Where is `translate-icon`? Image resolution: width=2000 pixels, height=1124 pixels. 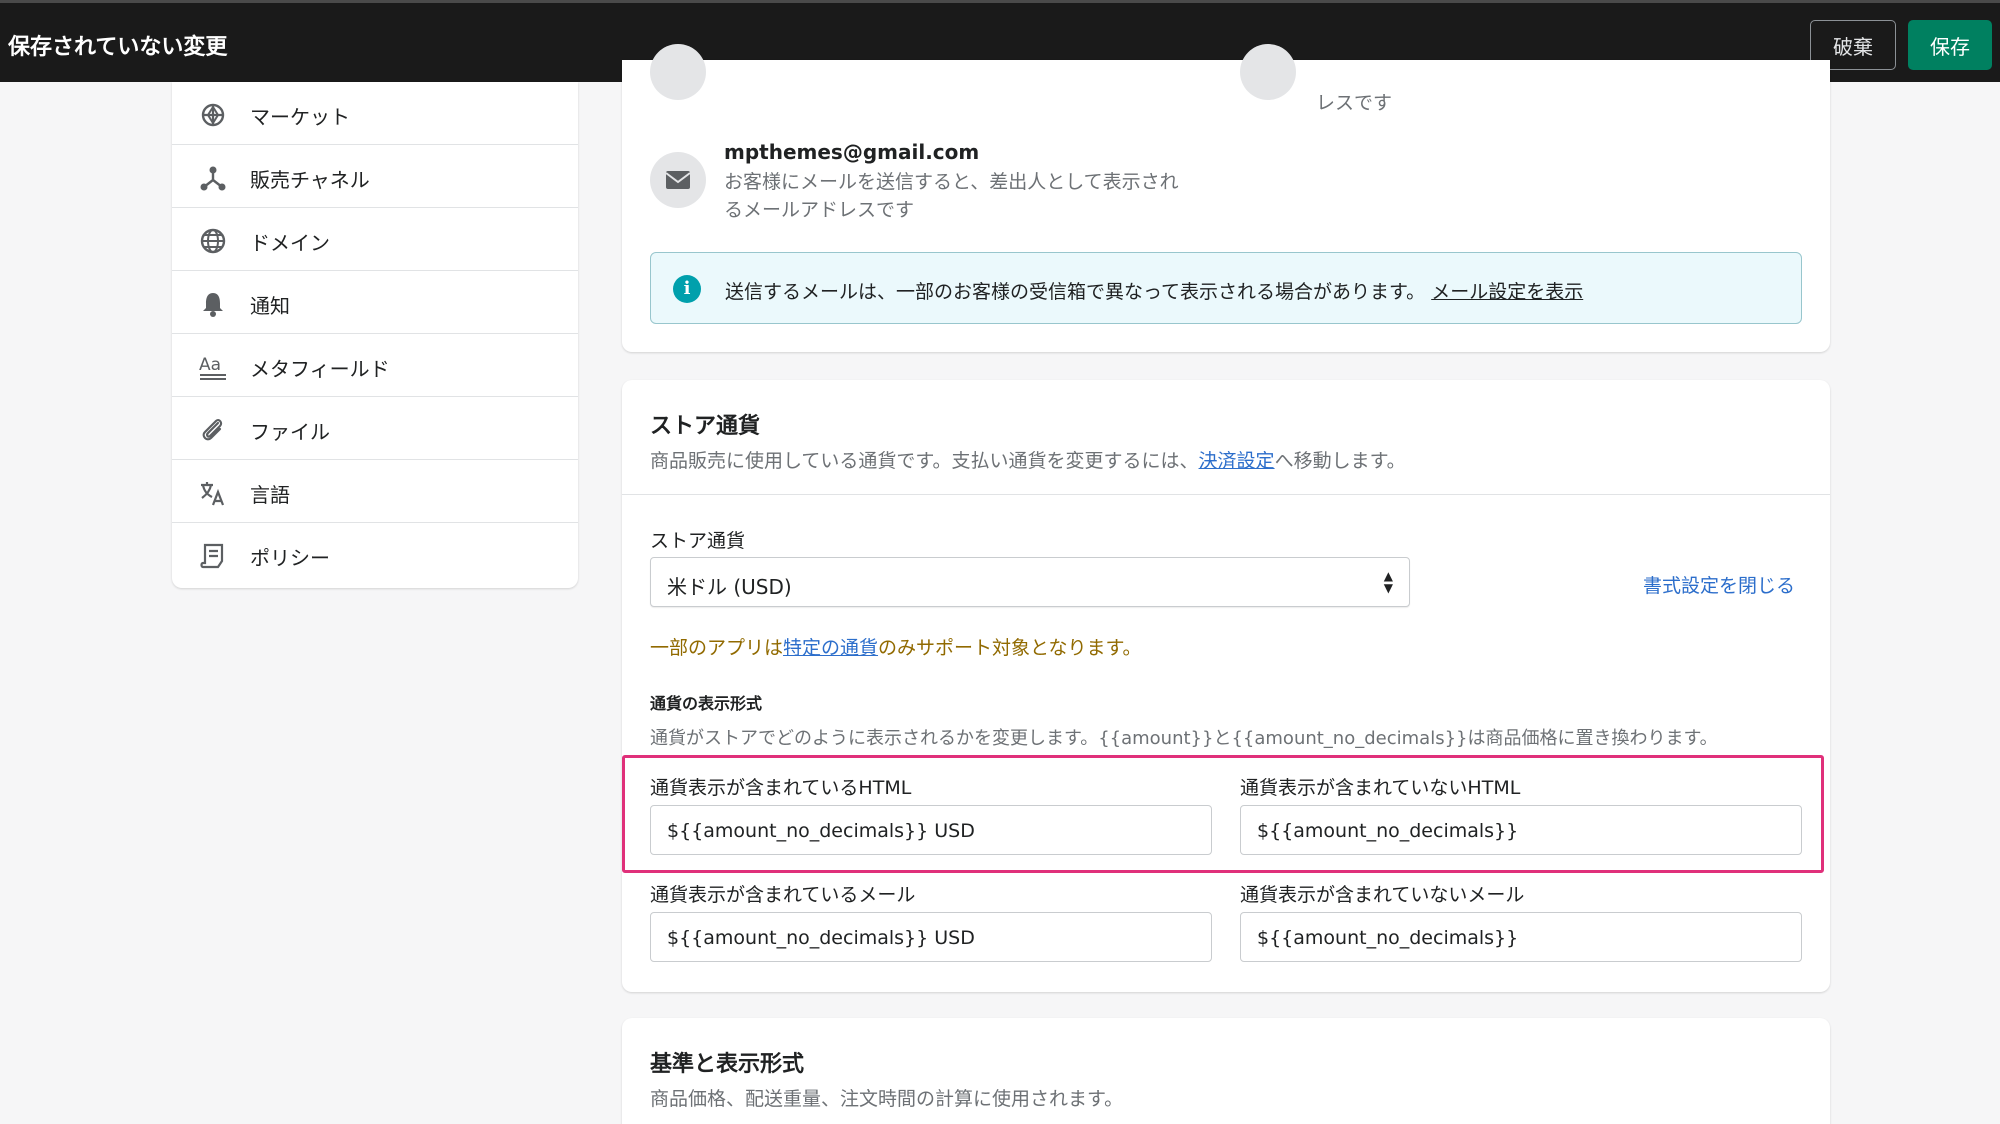 translate-icon is located at coordinates (213, 494).